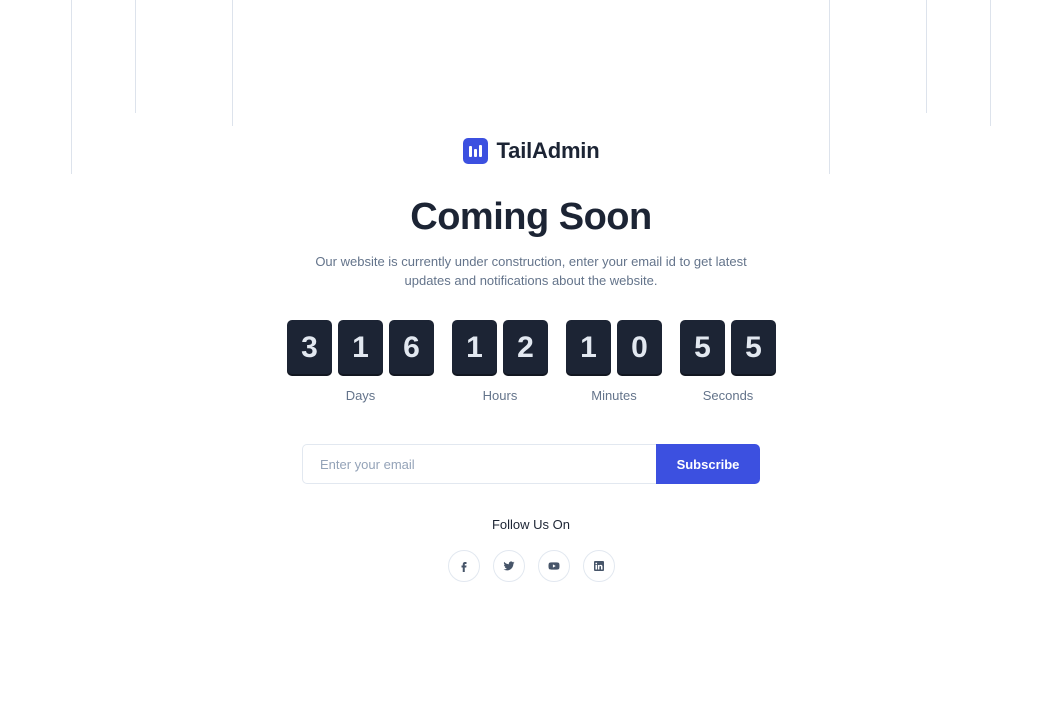 This screenshot has height=720, width=1062. Describe the element at coordinates (531, 566) in the screenshot. I see `social-links` at that location.